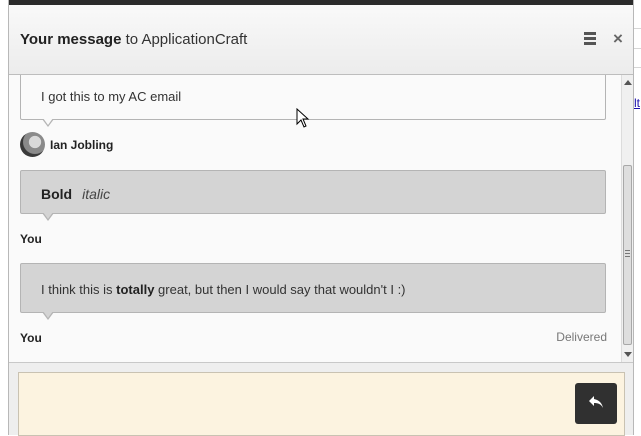 The image size is (641, 436). What do you see at coordinates (628, 82) in the screenshot?
I see `scroll-up-arrow-icon` at bounding box center [628, 82].